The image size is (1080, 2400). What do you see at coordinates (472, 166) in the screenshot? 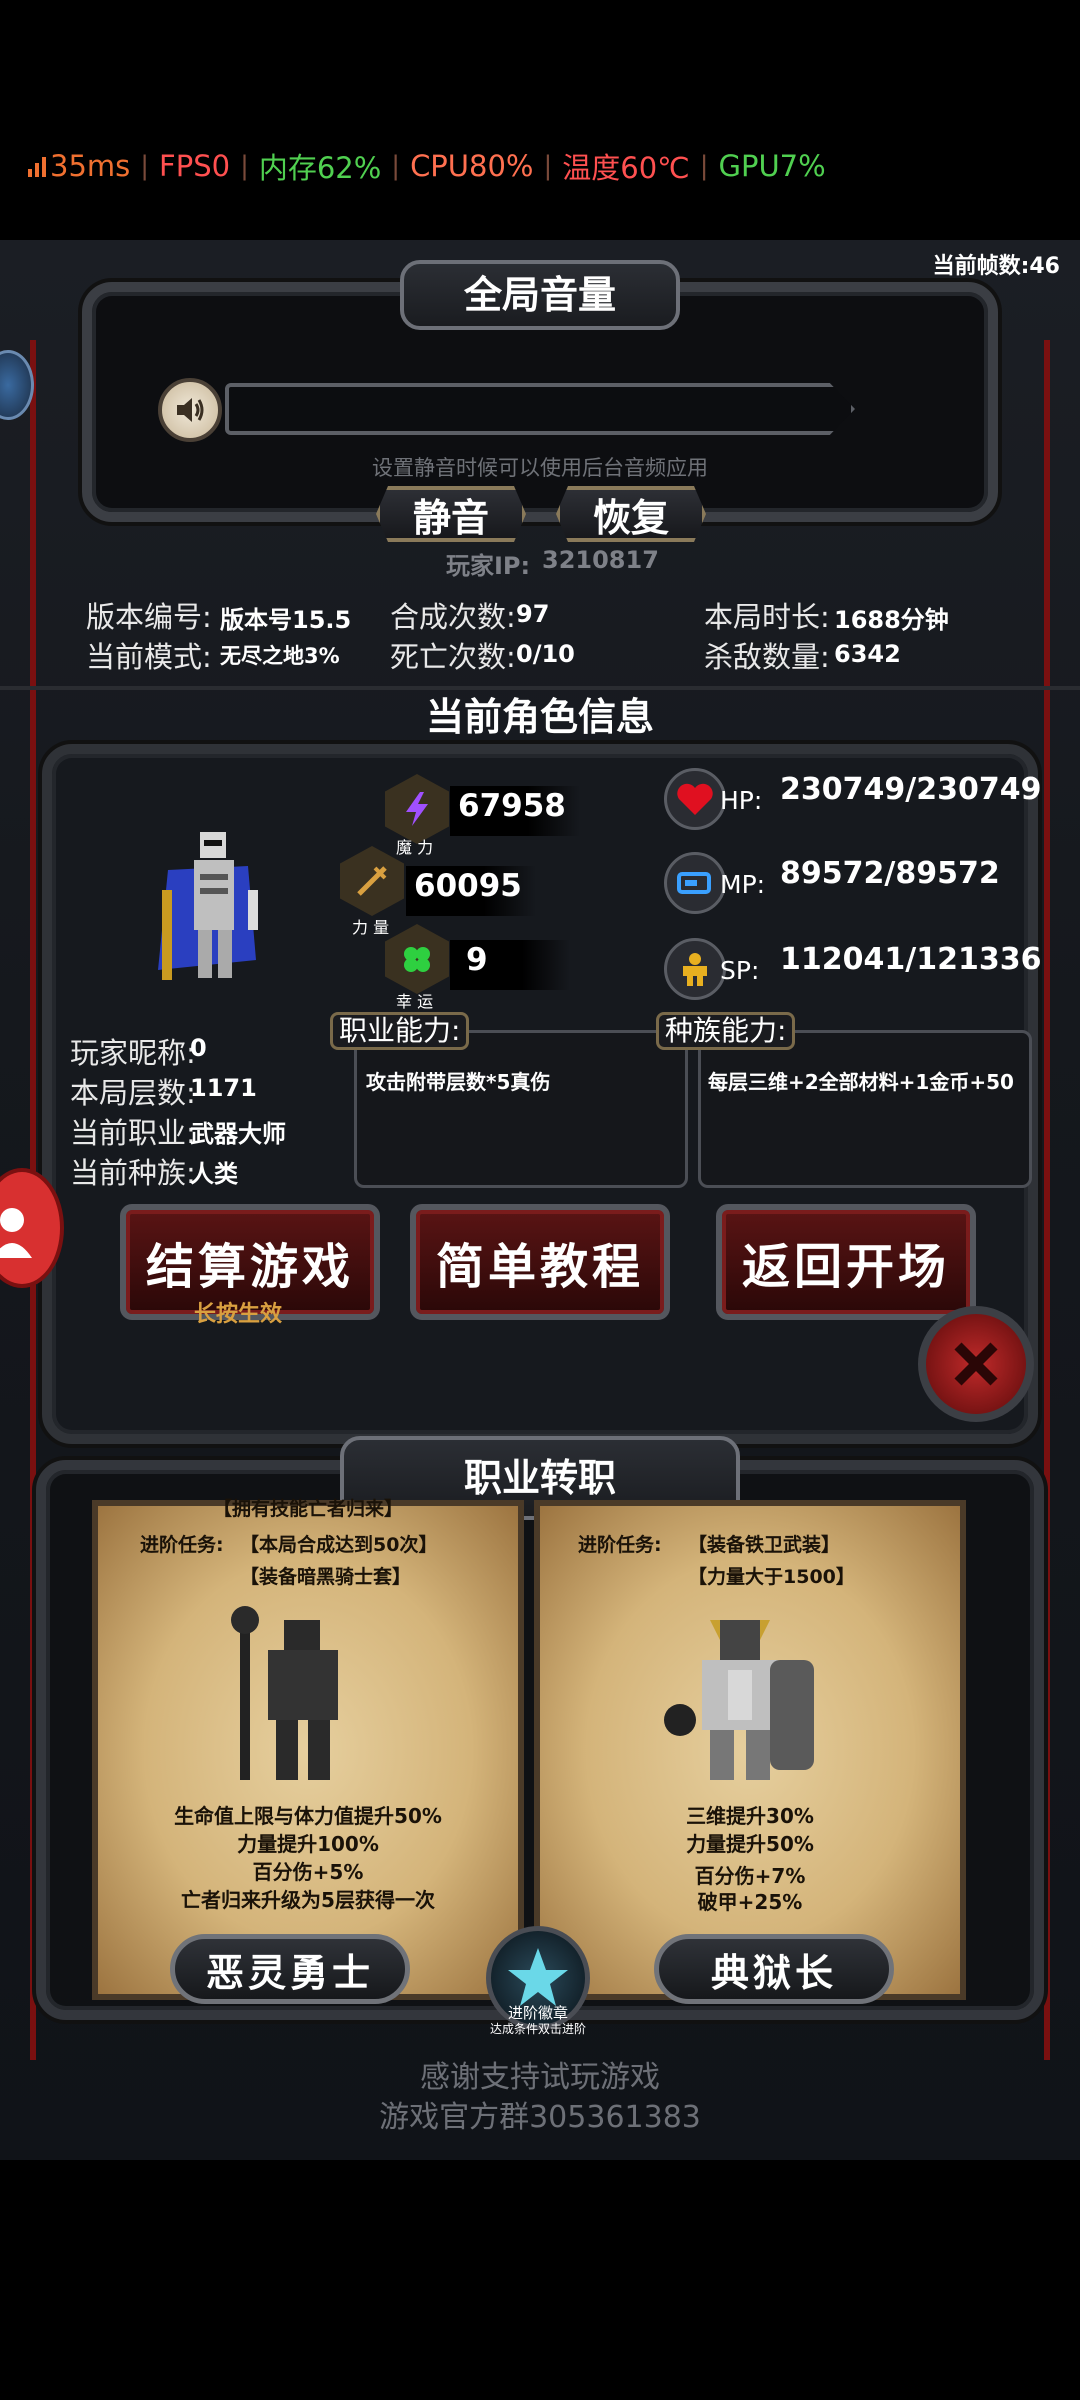
I see `cpu-text: CPU80%` at bounding box center [472, 166].